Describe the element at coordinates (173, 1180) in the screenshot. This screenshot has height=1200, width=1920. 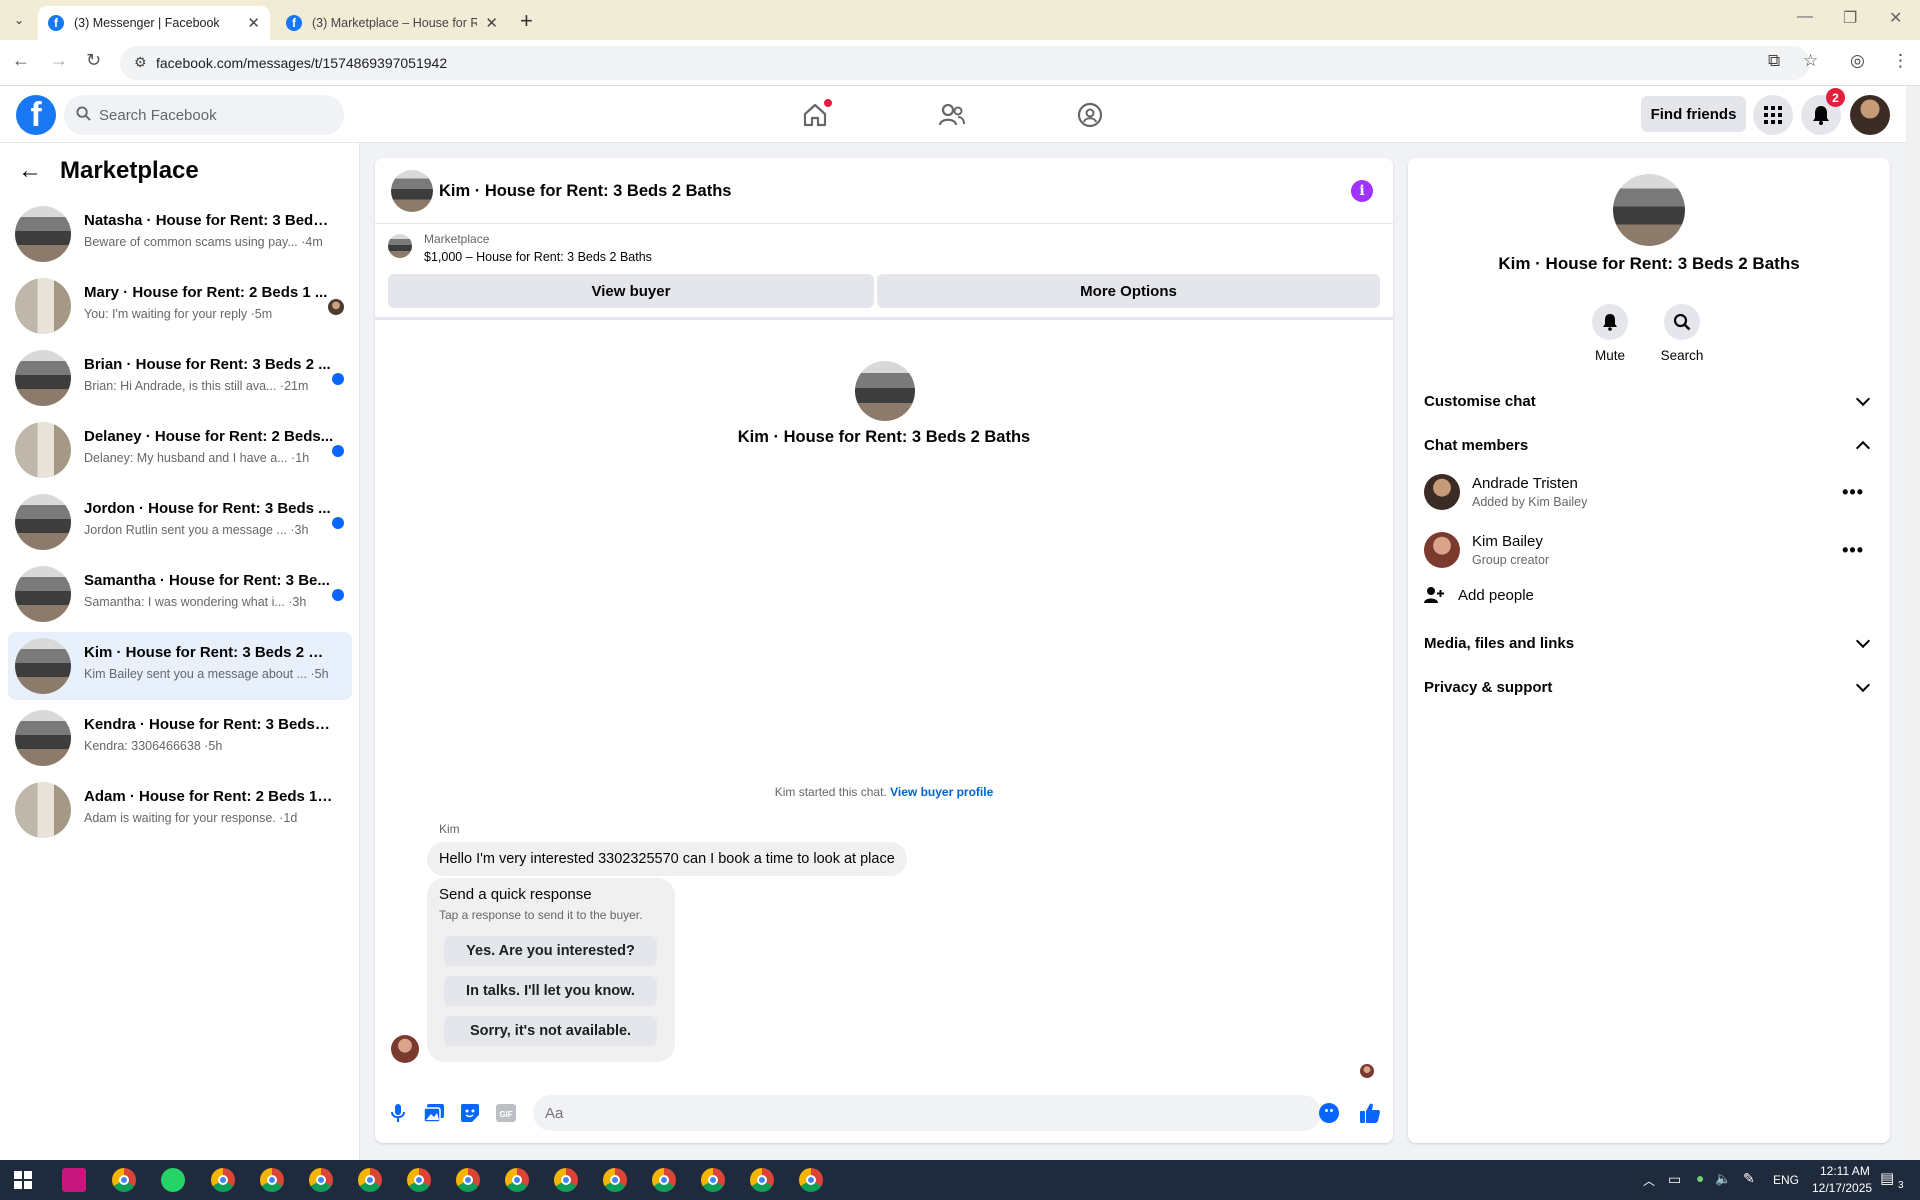
I see `whatsapp-icon` at that location.